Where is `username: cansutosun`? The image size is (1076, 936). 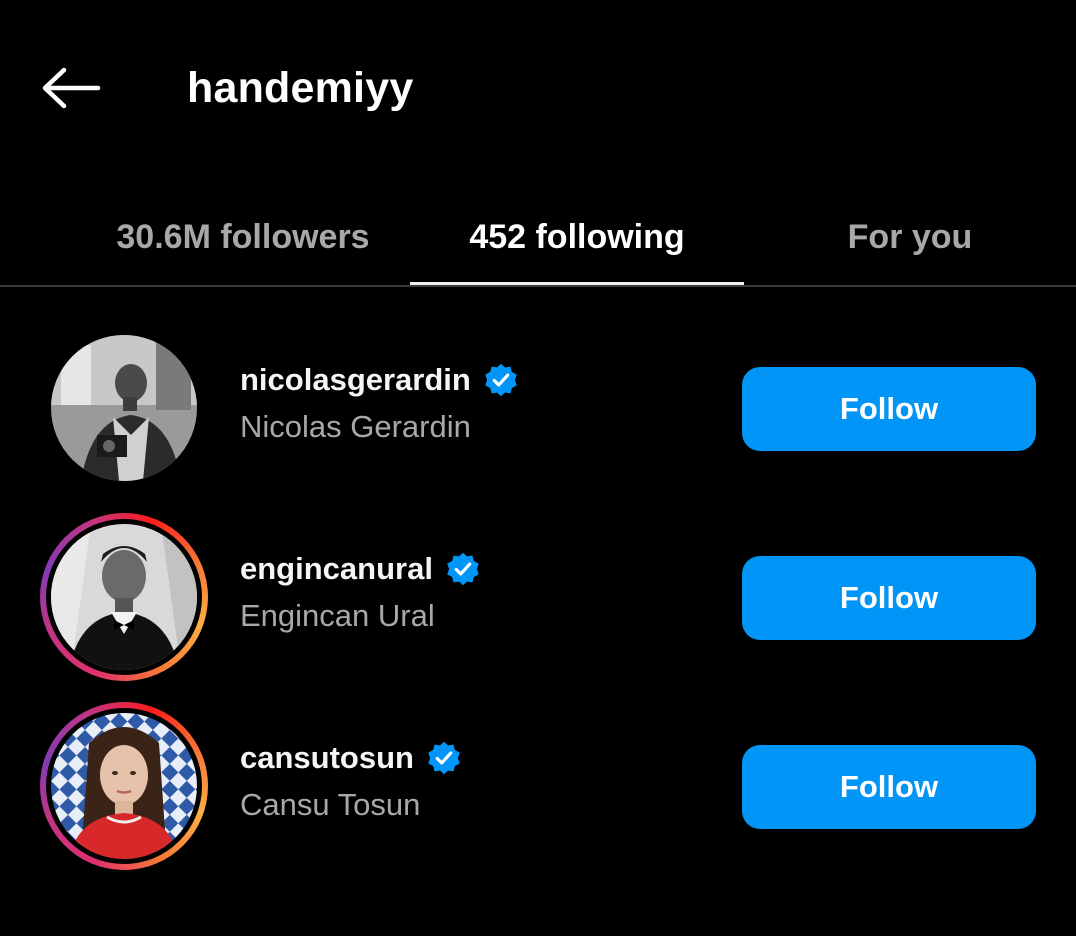
username: cansutosun is located at coordinates (327, 758).